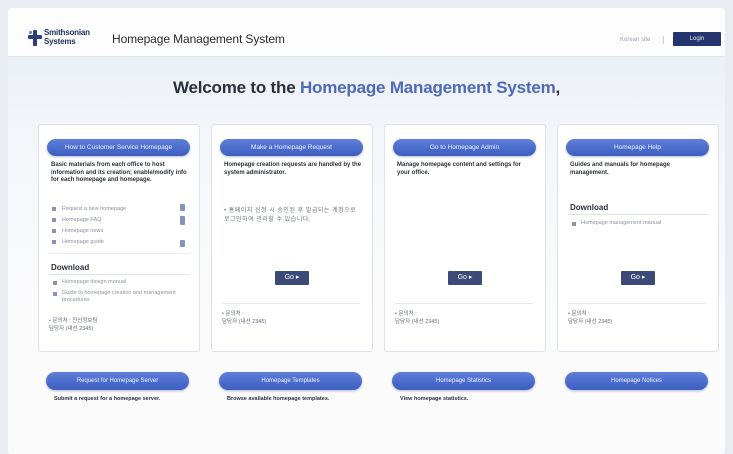 This screenshot has height=454, width=733. I want to click on bottom-1-description: Submit a request for a homepage server., so click(107, 399).